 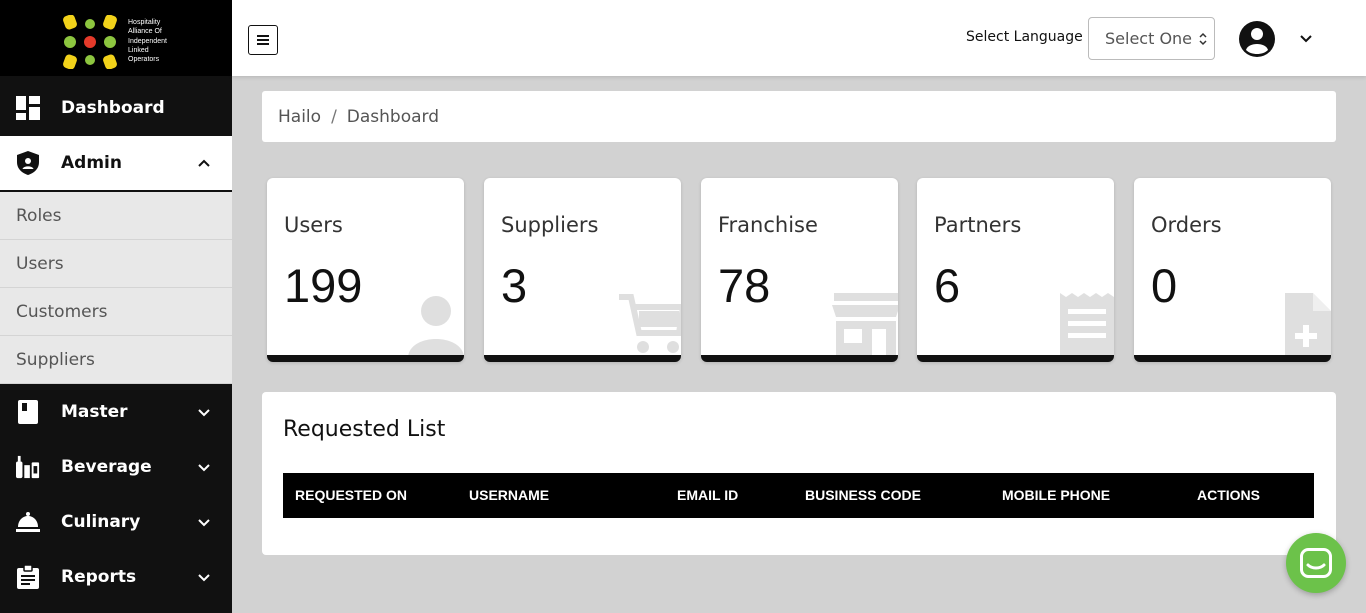 I want to click on book-icon, so click(x=28, y=411).